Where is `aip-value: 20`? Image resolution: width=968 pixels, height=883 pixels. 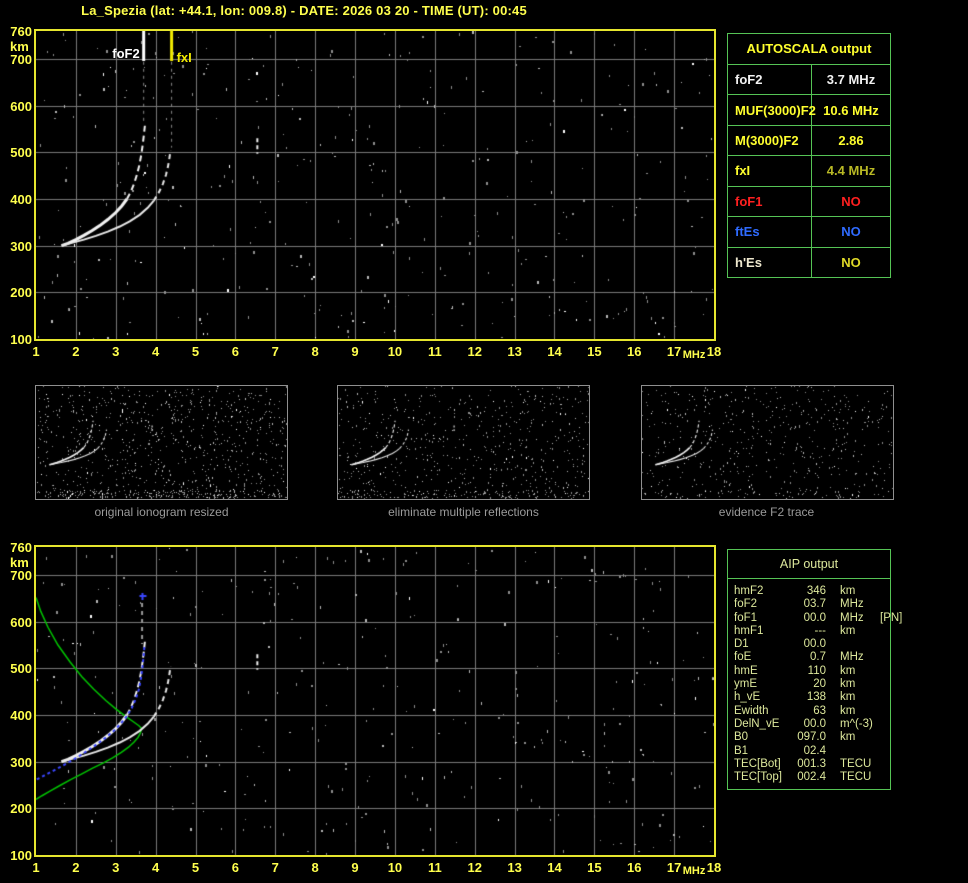 aip-value: 20 is located at coordinates (819, 684).